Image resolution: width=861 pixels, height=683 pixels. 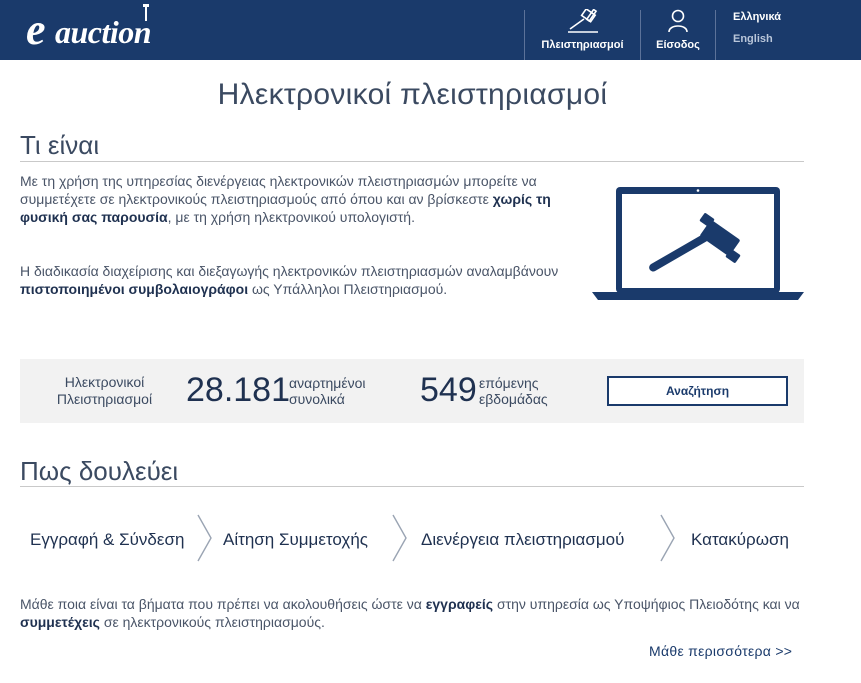 What do you see at coordinates (60, 622) in the screenshot?
I see `emphasis-text: συμμετέχεις` at bounding box center [60, 622].